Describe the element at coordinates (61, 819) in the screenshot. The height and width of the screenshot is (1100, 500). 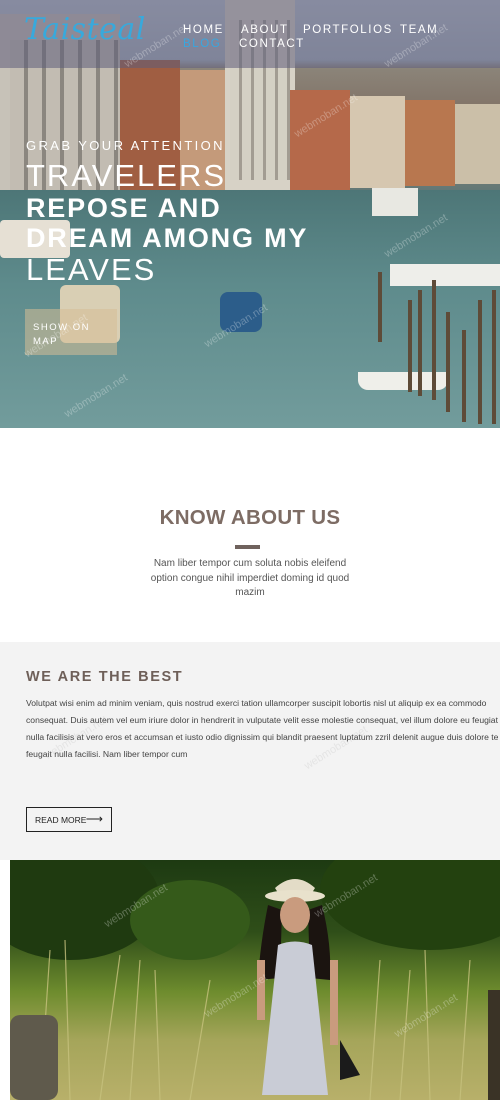
I see `read-more-label: READ MORE` at that location.